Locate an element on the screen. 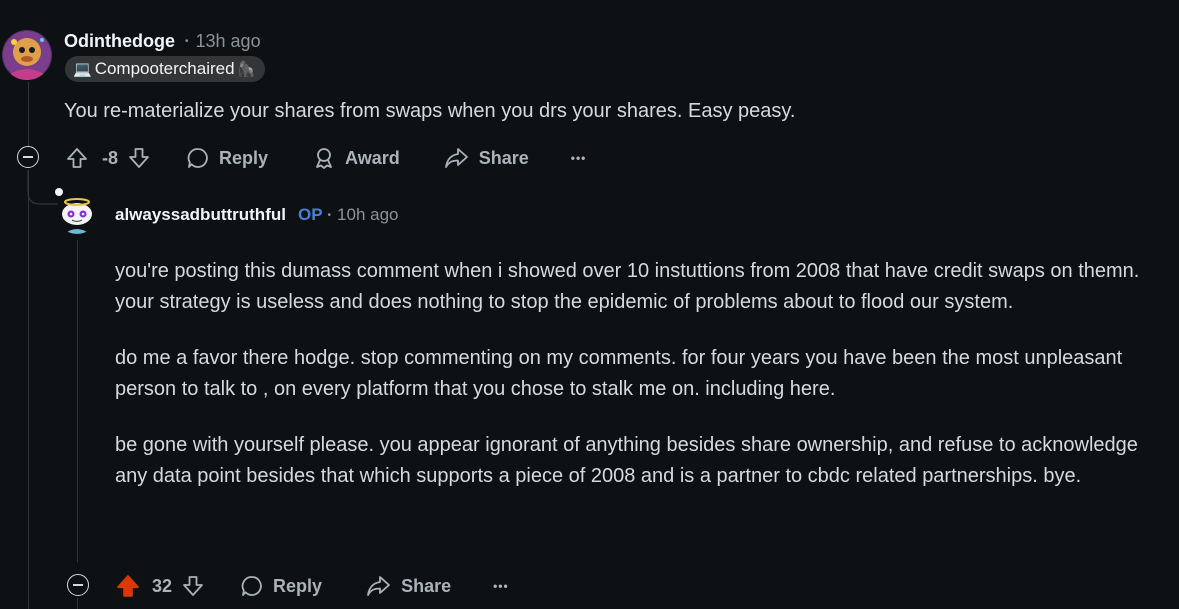 Image resolution: width=1179 pixels, height=609 pixels. parent-meta: Odinthedoge • 13h ago is located at coordinates (162, 41).